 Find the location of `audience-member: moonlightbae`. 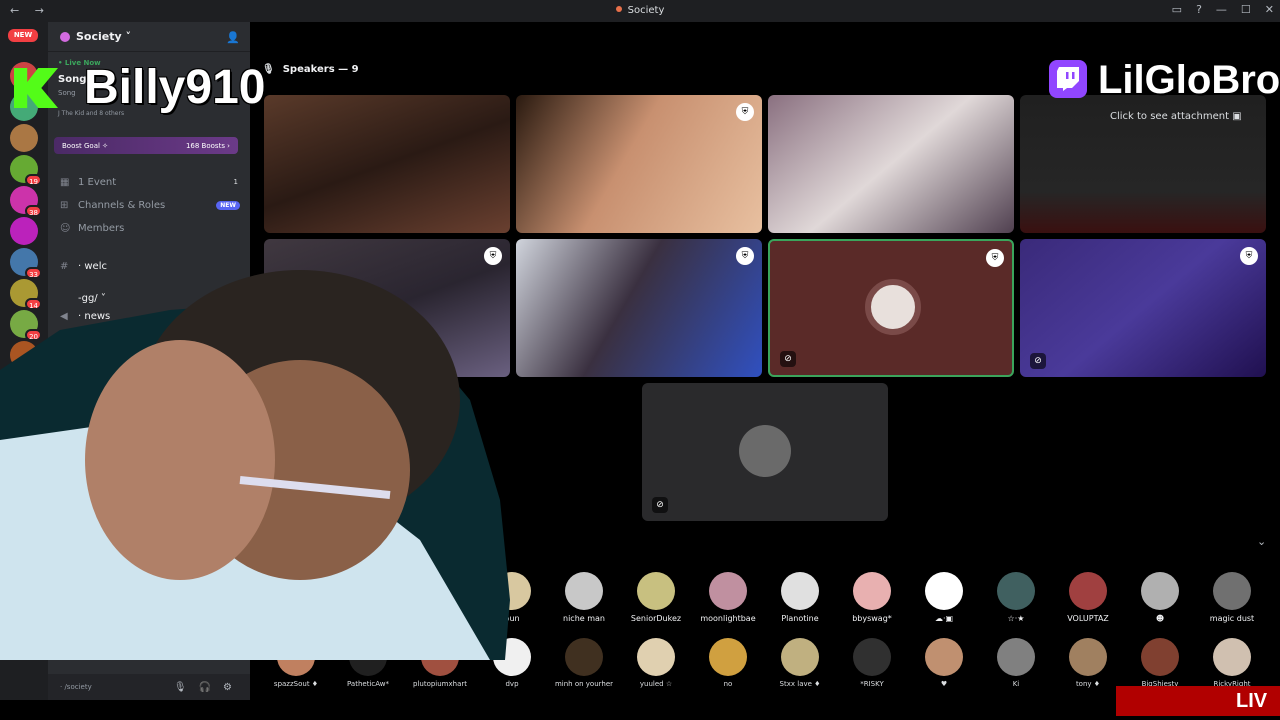

audience-member: moonlightbae is located at coordinates (728, 597).